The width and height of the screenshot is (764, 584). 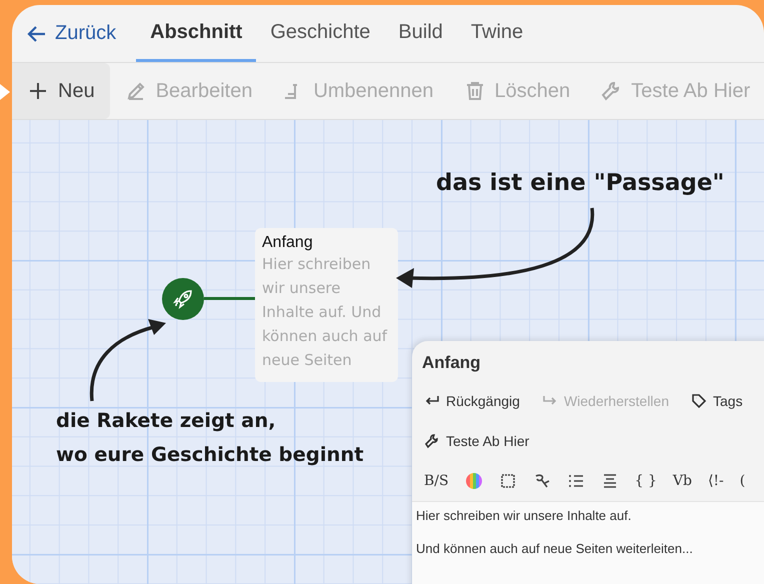 What do you see at coordinates (497, 33) in the screenshot?
I see `nav-tab: Twine` at bounding box center [497, 33].